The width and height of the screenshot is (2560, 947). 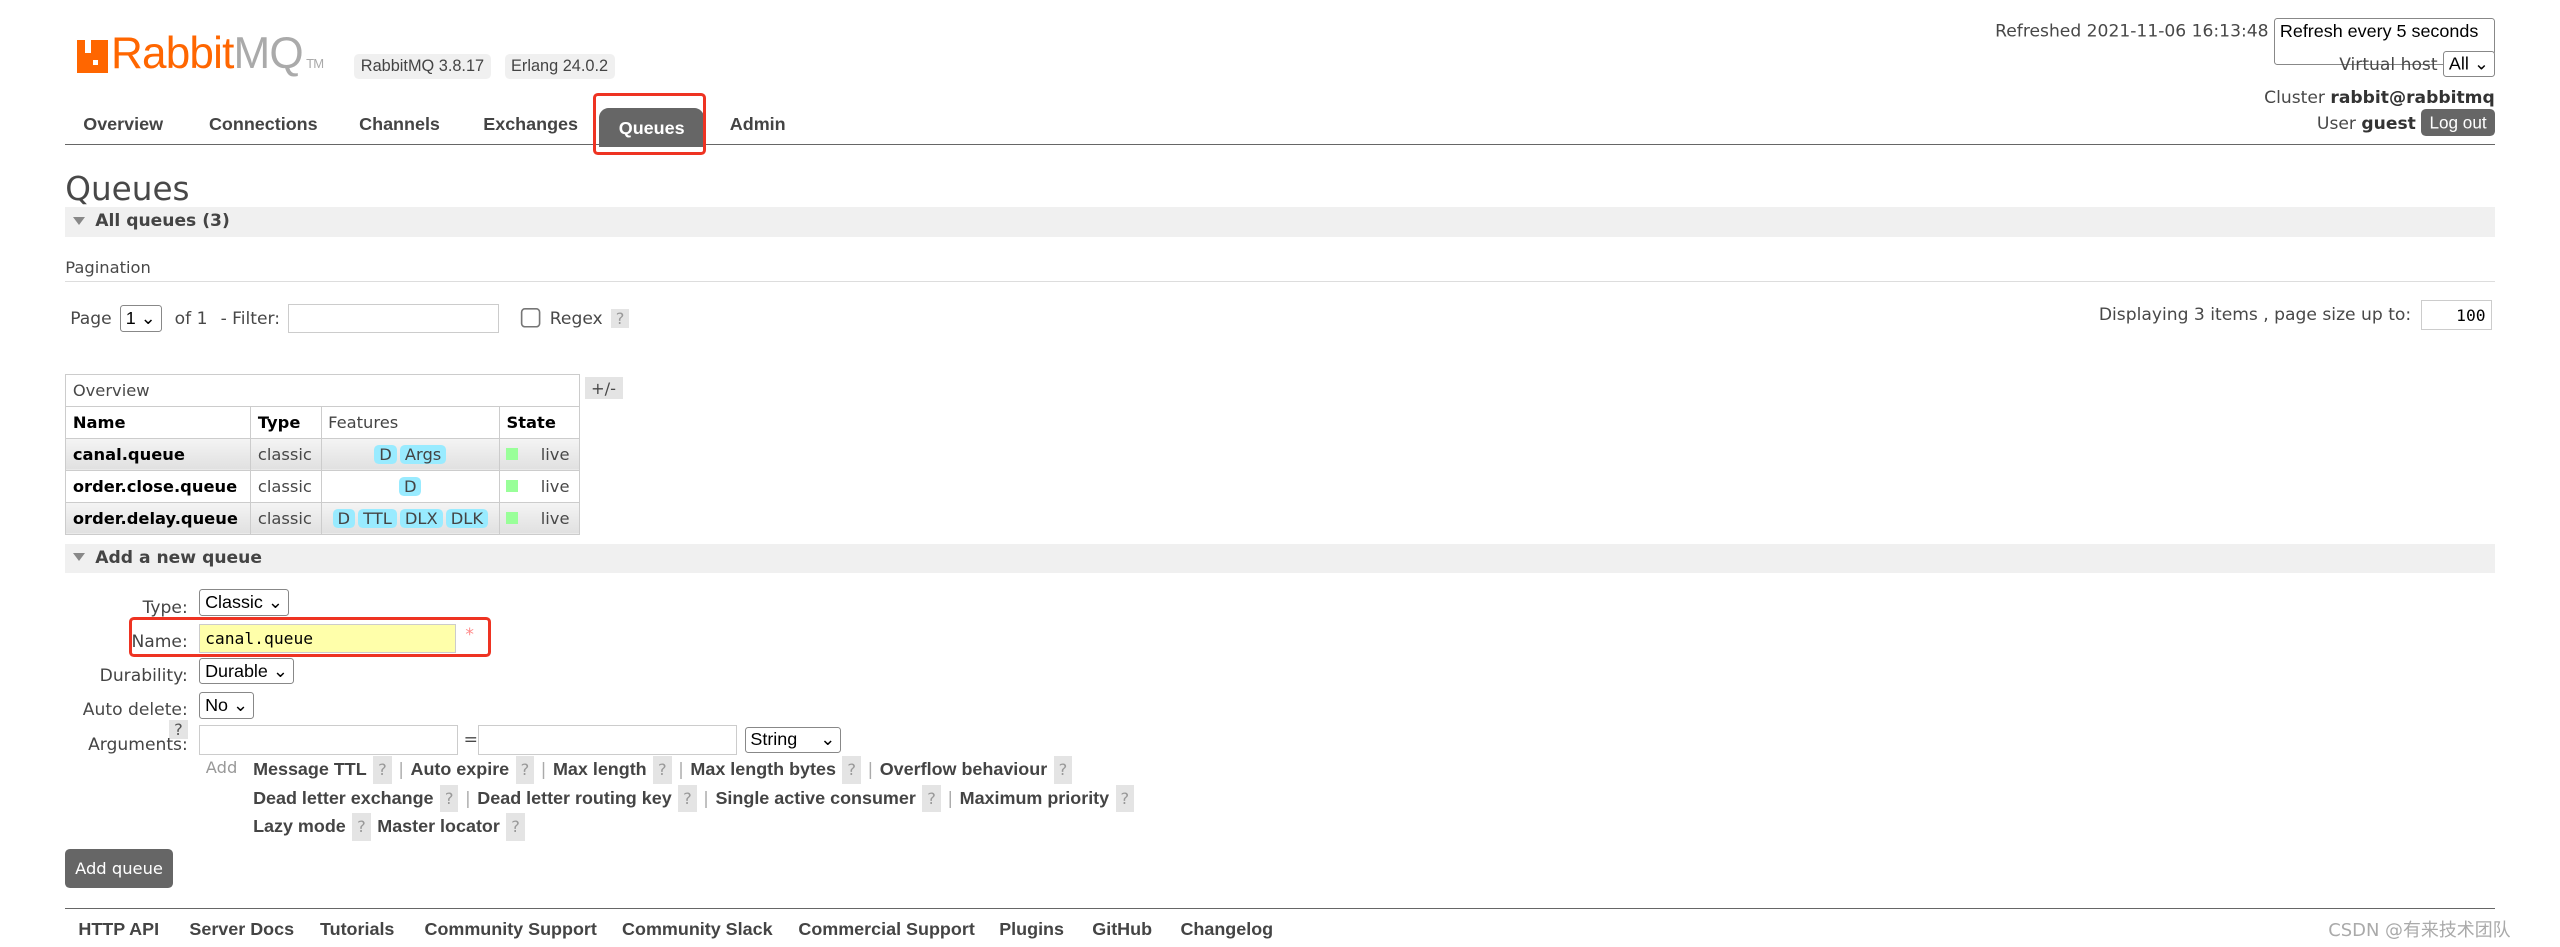 What do you see at coordinates (2458, 122) in the screenshot?
I see `logout-button: Log out` at bounding box center [2458, 122].